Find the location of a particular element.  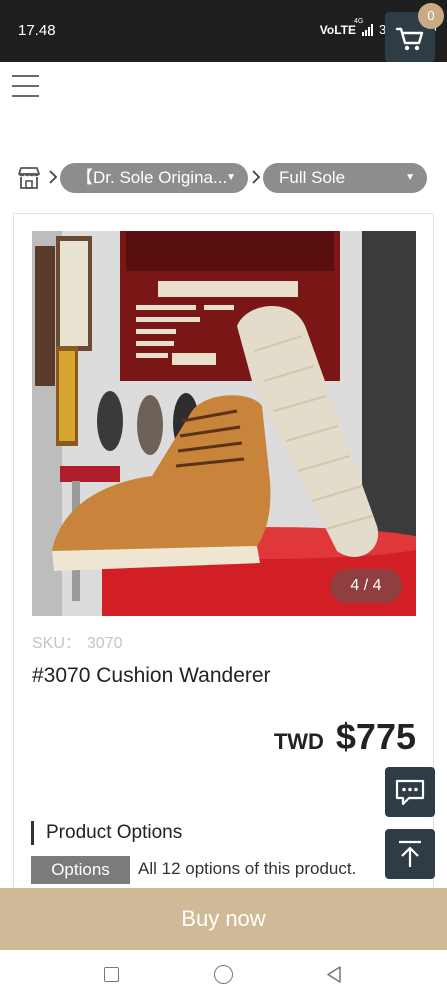

header is located at coordinates (223, 104).